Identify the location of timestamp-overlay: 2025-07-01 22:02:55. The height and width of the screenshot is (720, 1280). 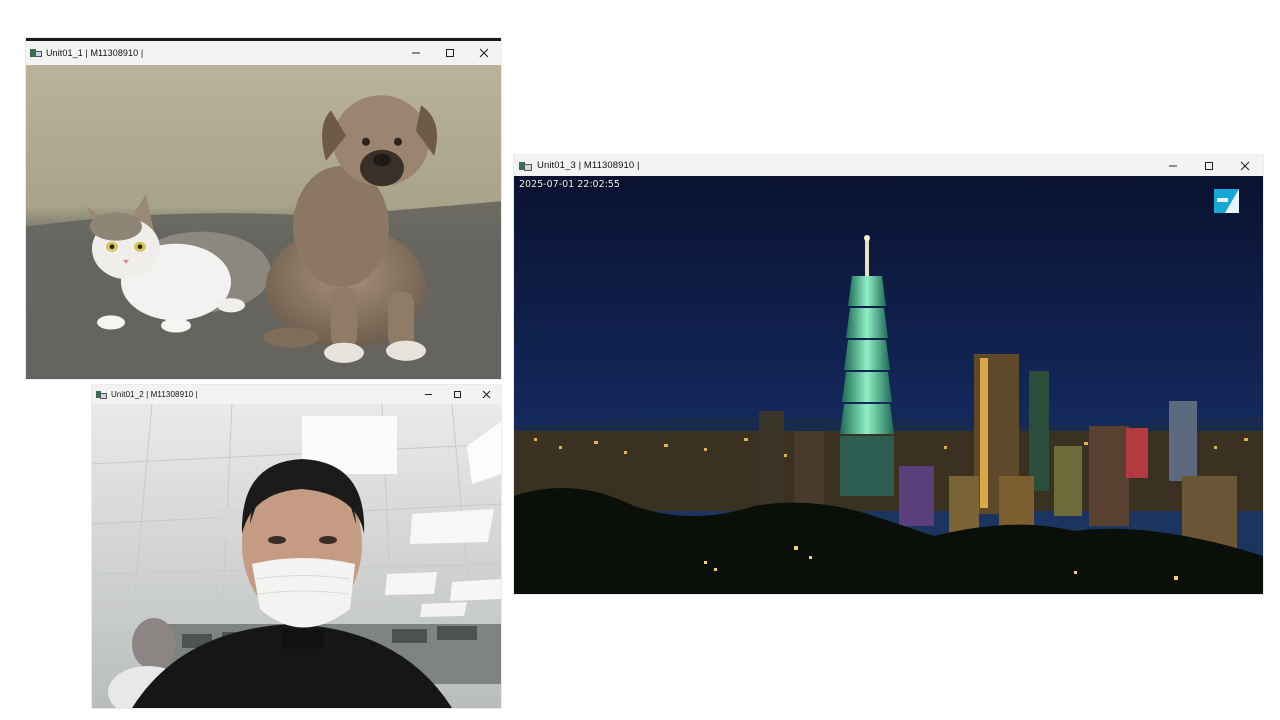
(569, 184).